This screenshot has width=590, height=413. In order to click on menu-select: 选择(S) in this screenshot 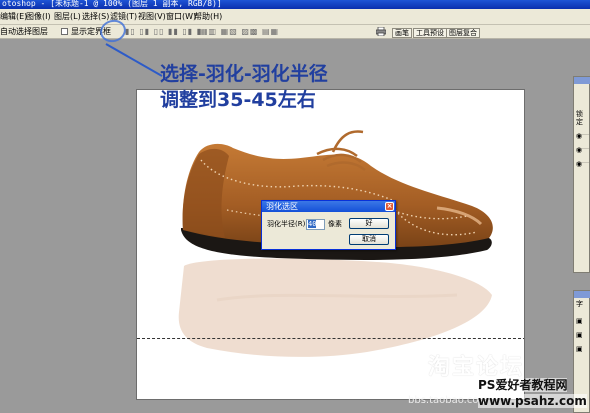, I will do `click(95, 17)`.